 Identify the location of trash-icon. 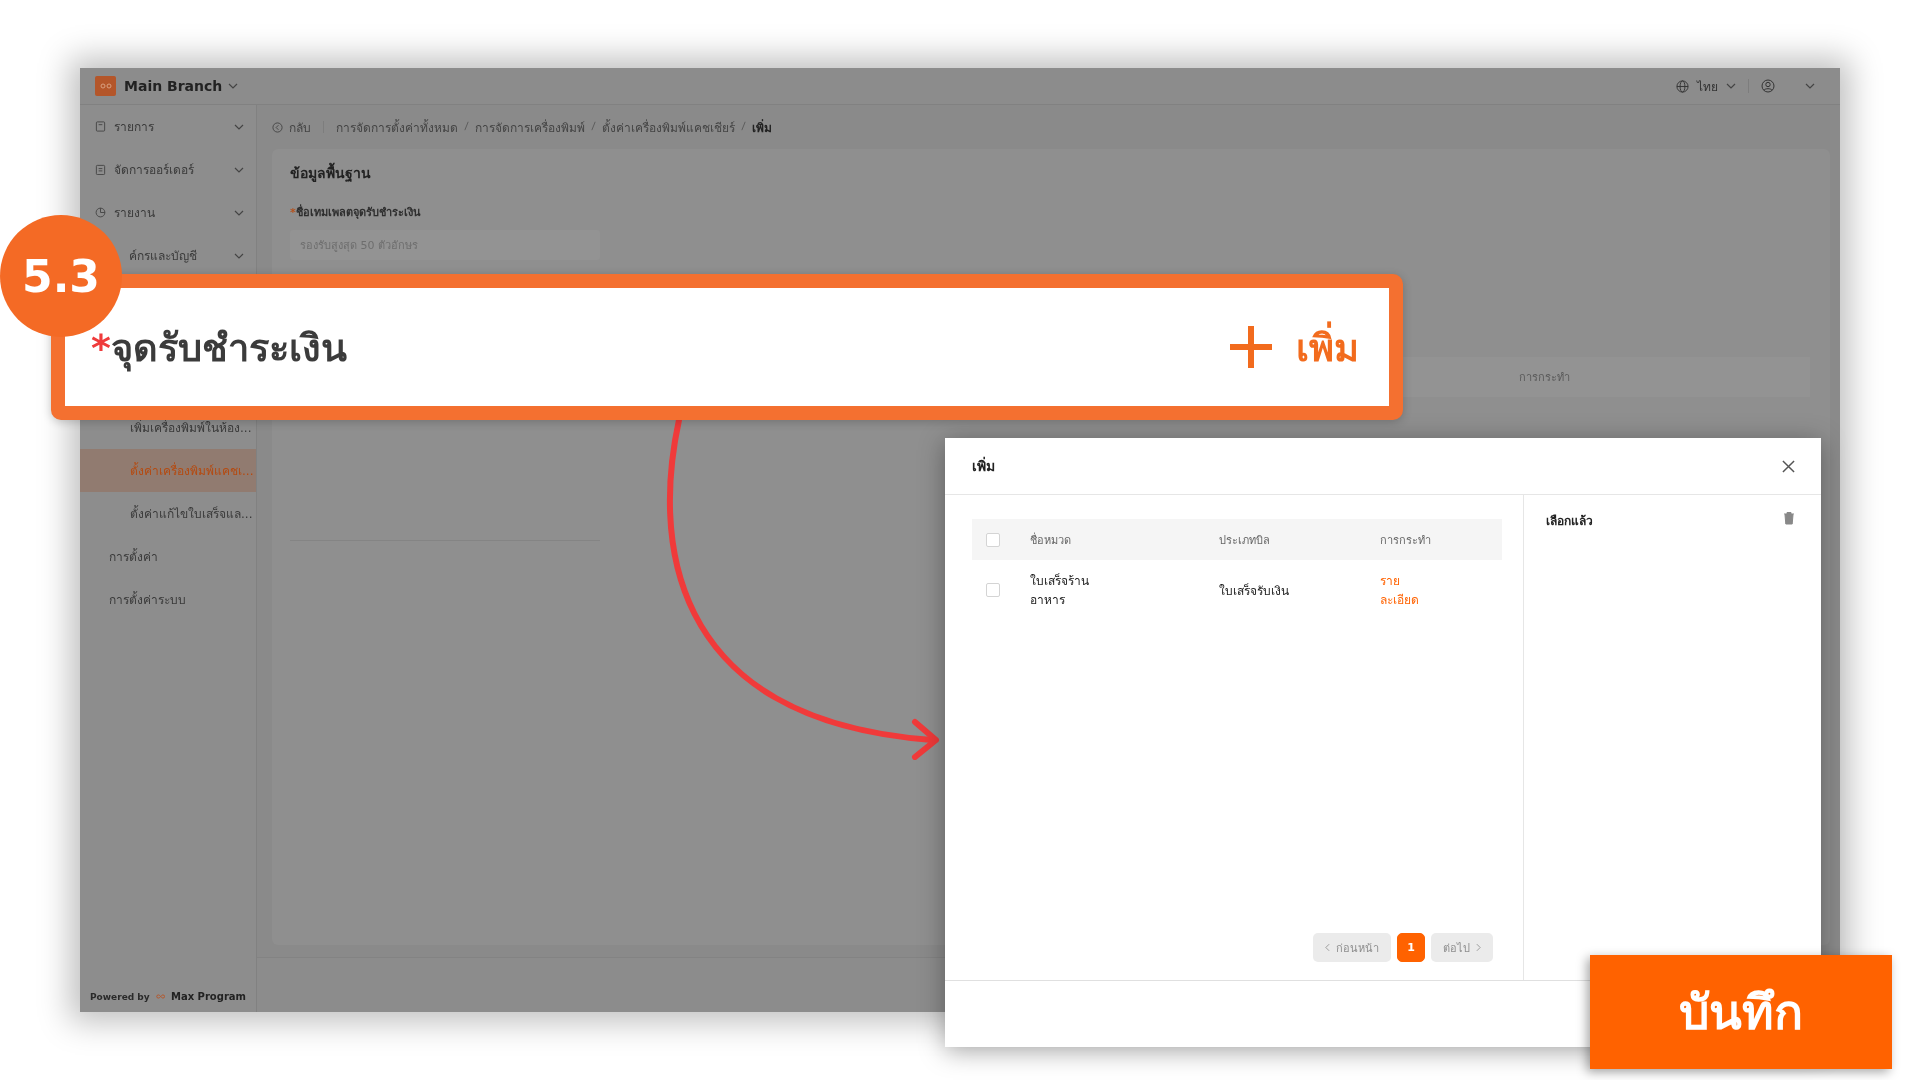
(1789, 518).